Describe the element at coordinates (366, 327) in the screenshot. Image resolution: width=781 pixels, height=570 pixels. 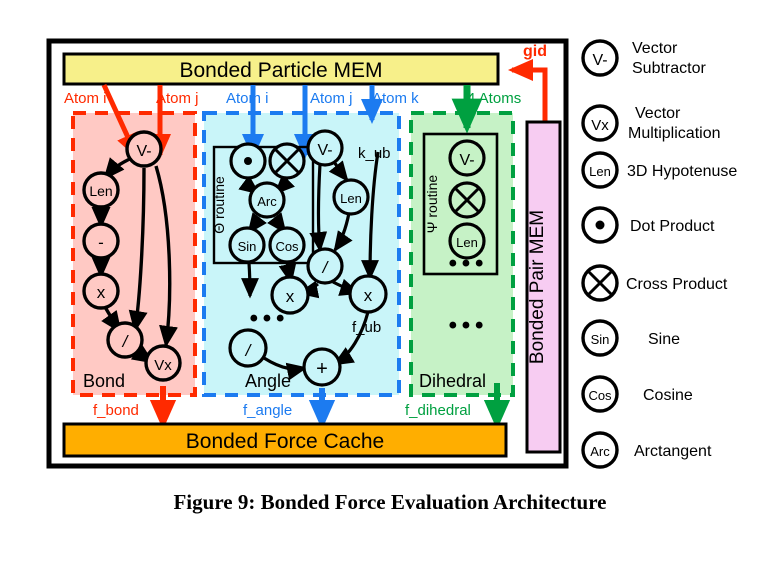
I see `f-ub-label: f_ub` at that location.